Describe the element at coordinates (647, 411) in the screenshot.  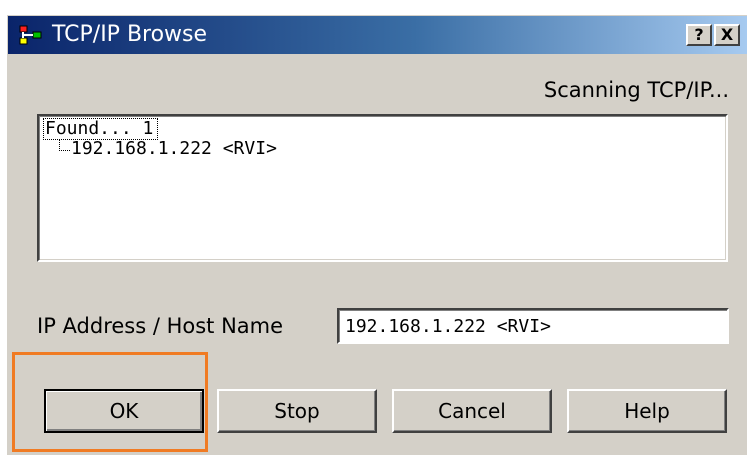
I see `help-button: Help` at that location.